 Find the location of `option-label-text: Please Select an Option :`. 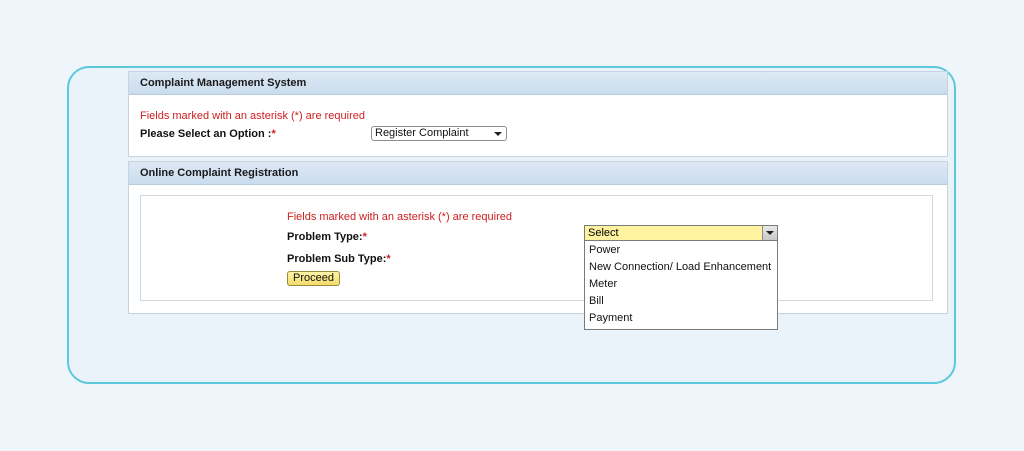

option-label-text: Please Select an Option : is located at coordinates (206, 134).